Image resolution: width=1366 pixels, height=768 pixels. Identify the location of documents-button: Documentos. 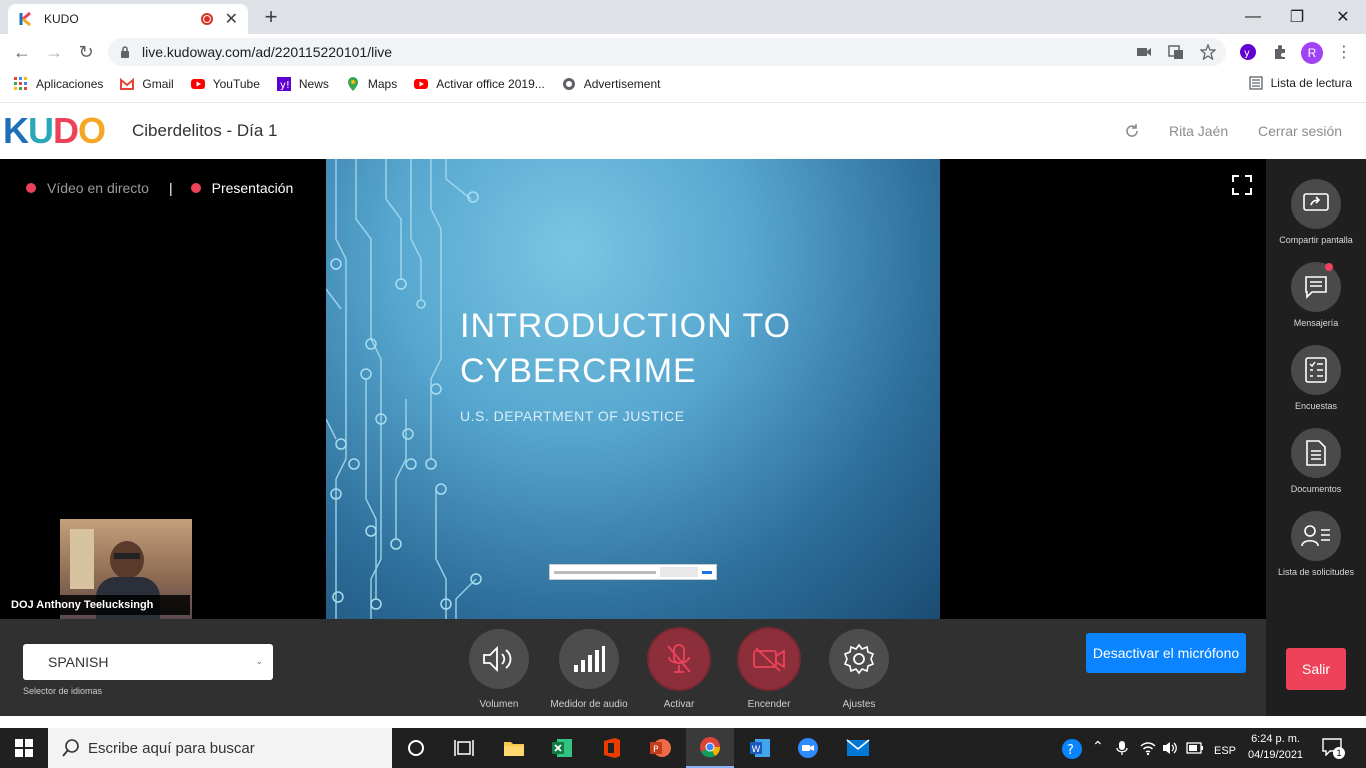
(1316, 461).